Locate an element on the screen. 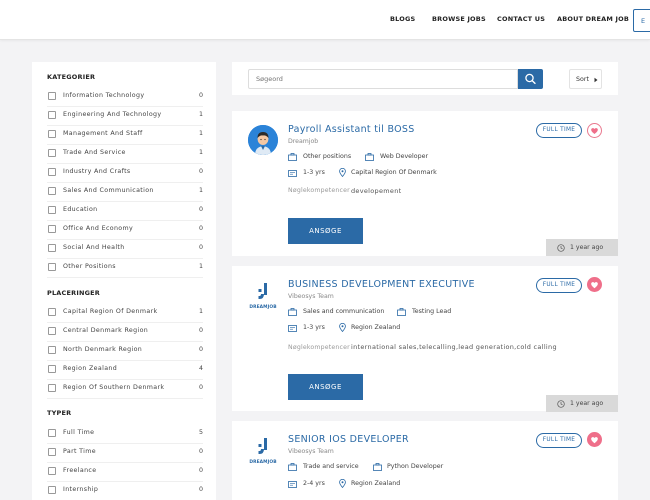  filter-item: Education 0 is located at coordinates (125, 211).